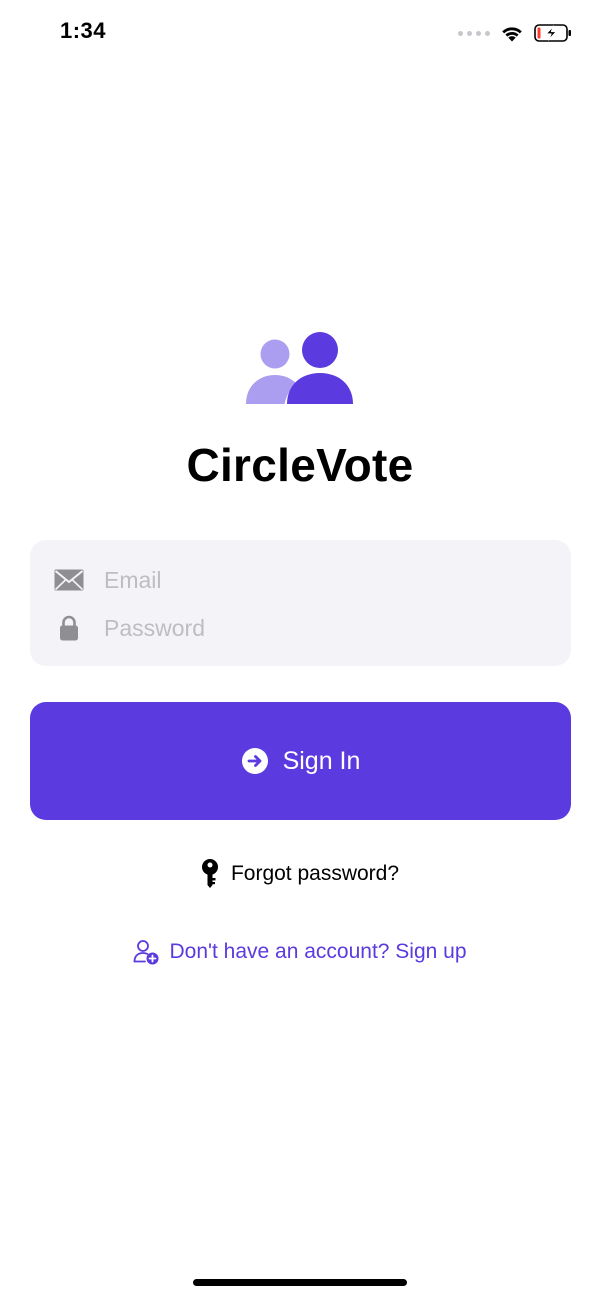 This screenshot has height=1299, width=600. What do you see at coordinates (474, 33) in the screenshot?
I see `signal-dots-icon` at bounding box center [474, 33].